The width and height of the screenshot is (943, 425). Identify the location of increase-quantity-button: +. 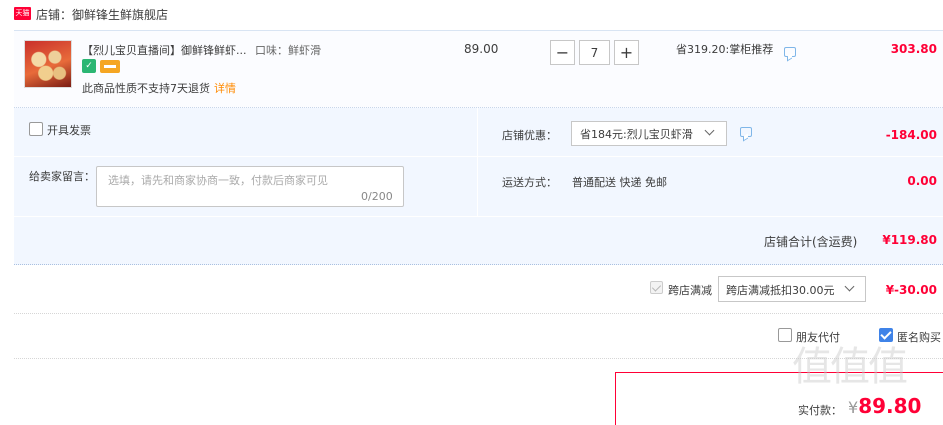
(626, 52).